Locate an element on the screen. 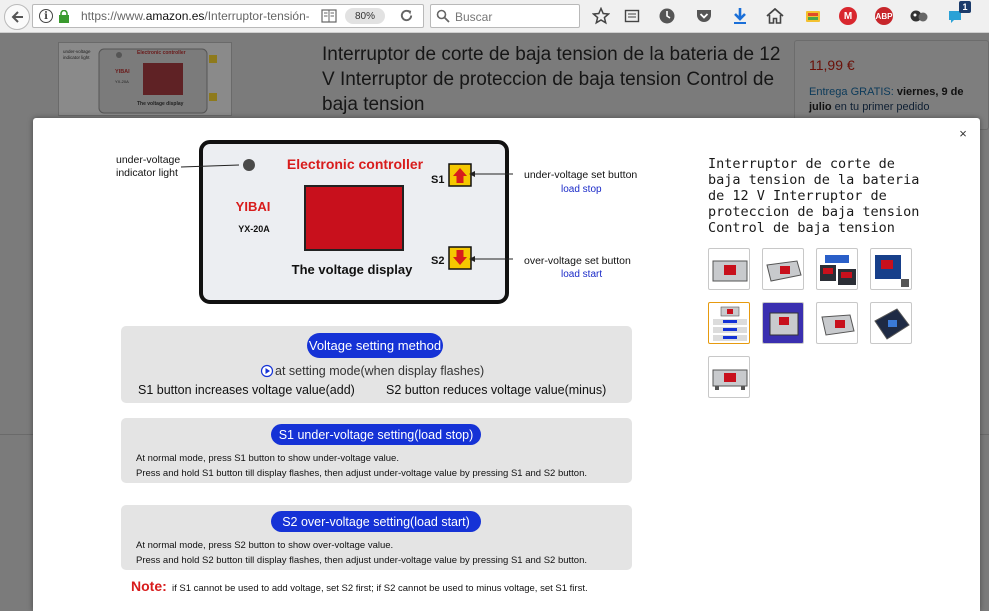 The height and width of the screenshot is (611, 989). downloads-icon is located at coordinates (740, 16).